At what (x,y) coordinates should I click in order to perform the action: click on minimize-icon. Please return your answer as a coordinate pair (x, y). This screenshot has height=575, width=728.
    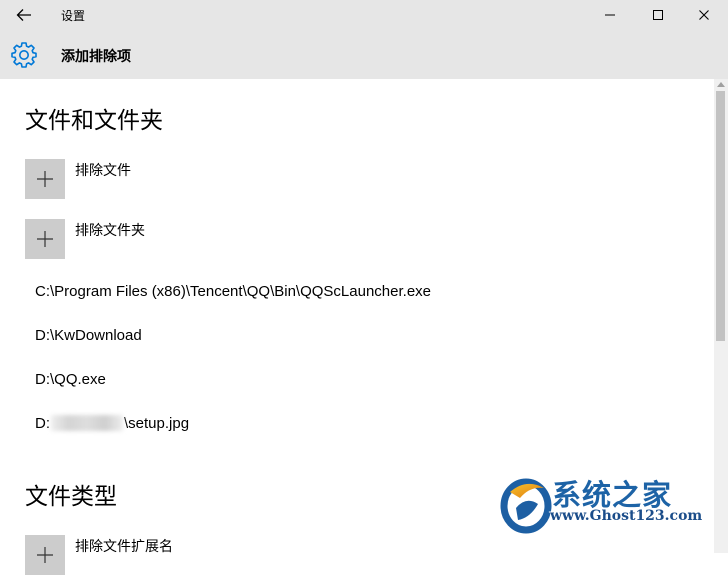
    Looking at the image, I should click on (610, 15).